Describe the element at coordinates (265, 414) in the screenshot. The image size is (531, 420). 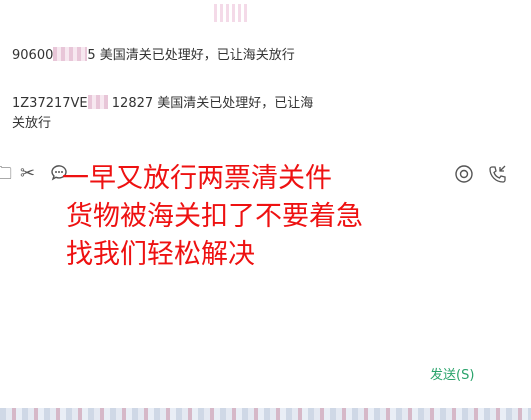
I see `blurred-taskbar` at that location.